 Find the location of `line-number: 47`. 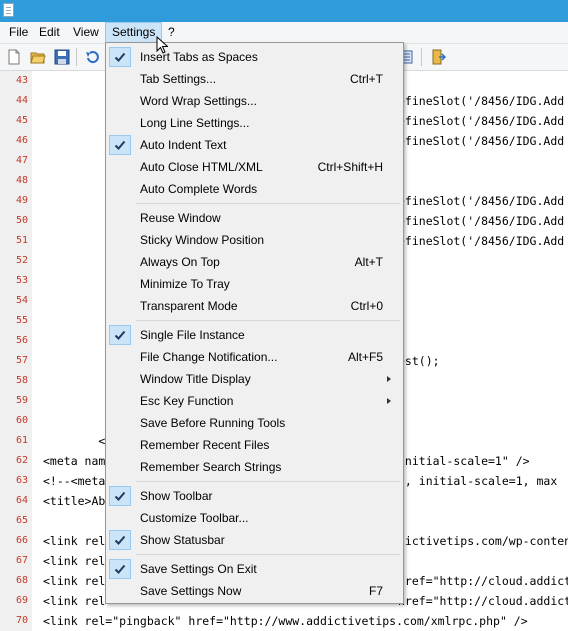

line-number: 47 is located at coordinates (21, 160).